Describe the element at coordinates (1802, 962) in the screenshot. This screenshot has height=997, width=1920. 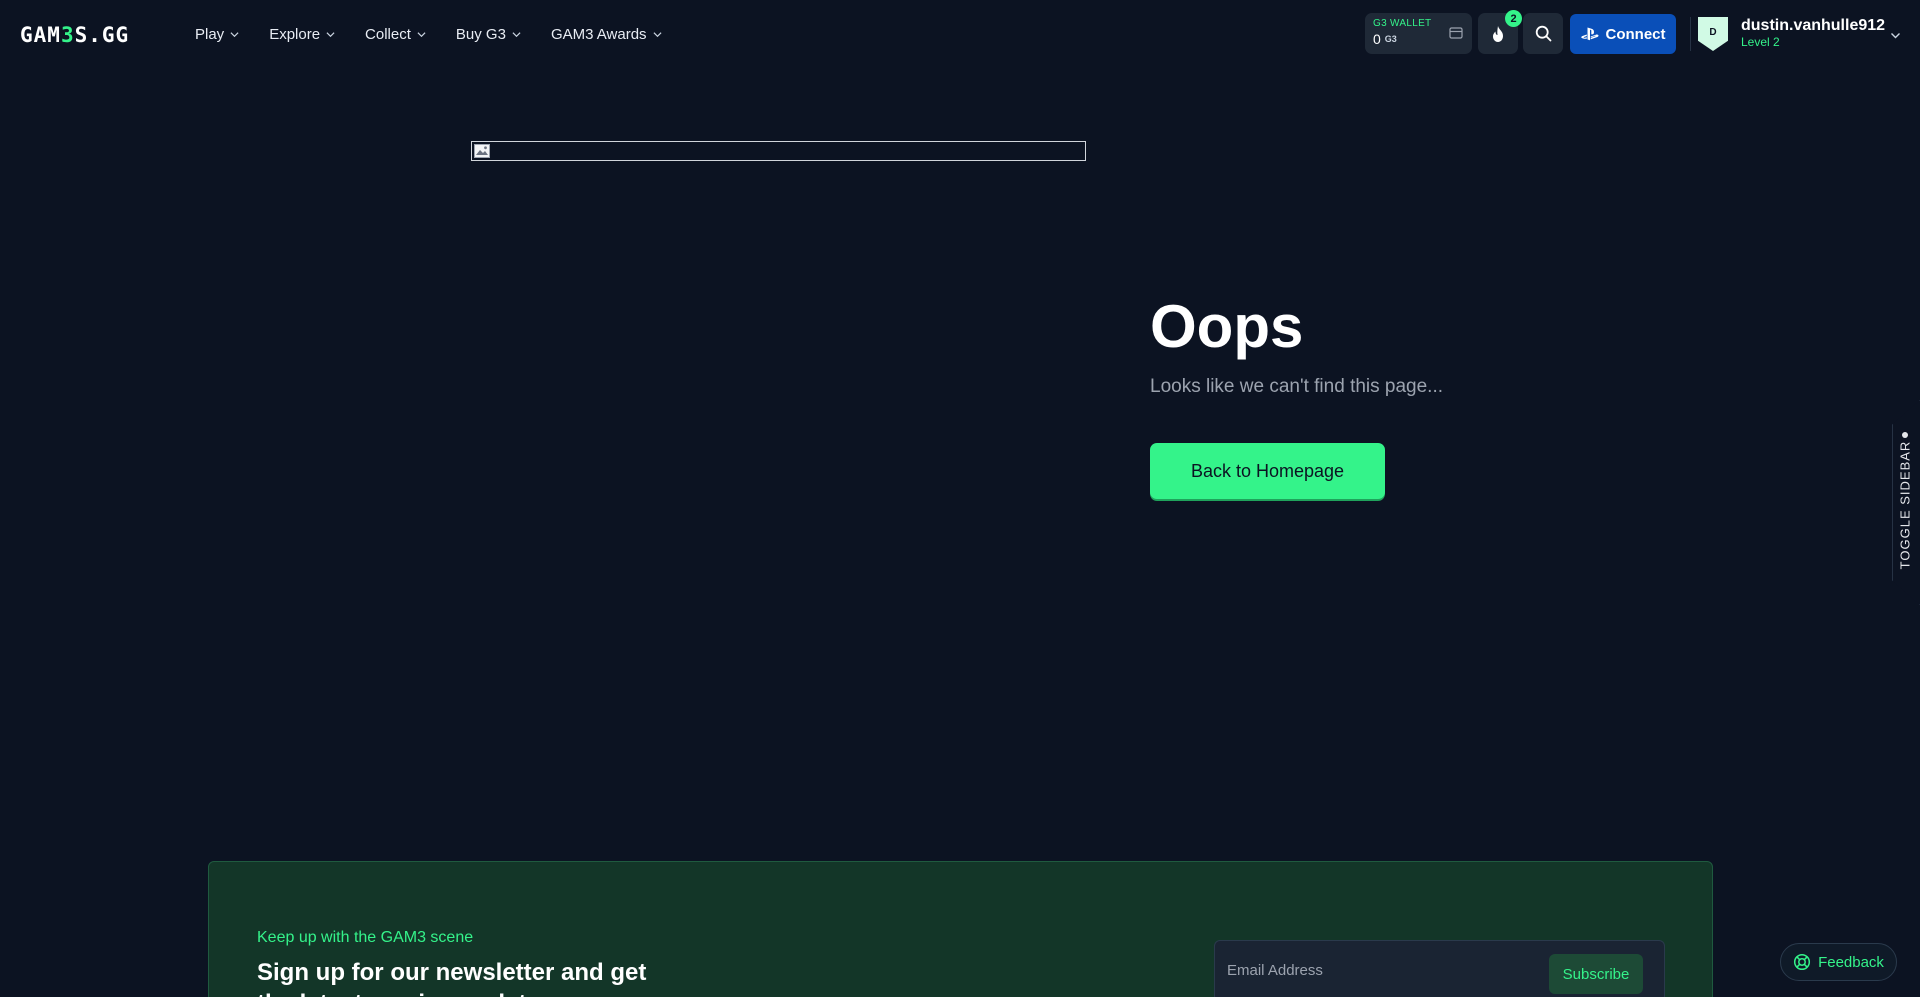
I see `lifebuoy-icon` at that location.